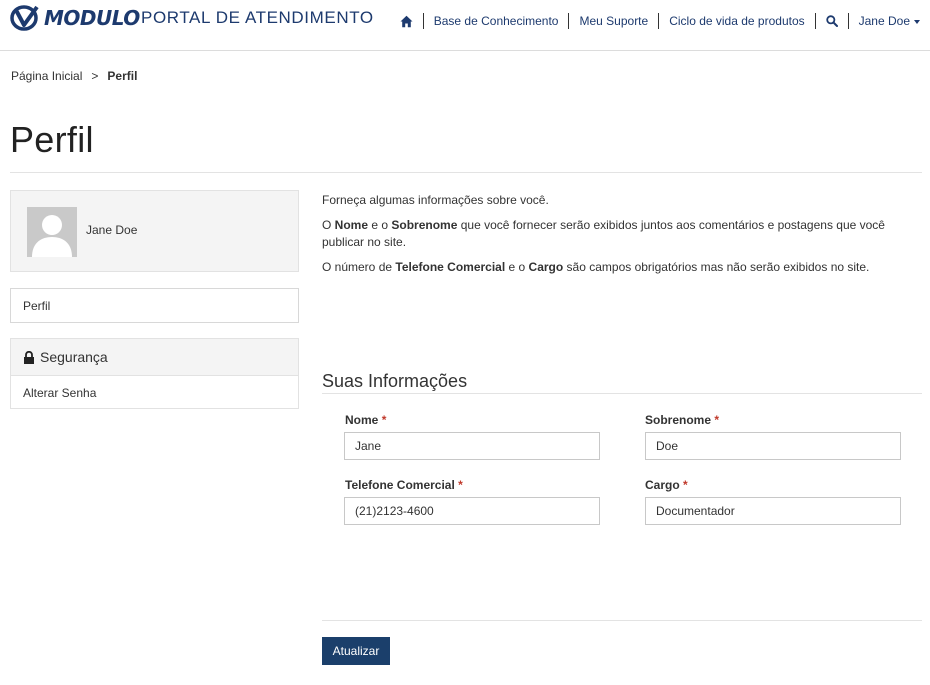  What do you see at coordinates (46, 76) in the screenshot?
I see `breadcrumb-home: Página Inicial` at bounding box center [46, 76].